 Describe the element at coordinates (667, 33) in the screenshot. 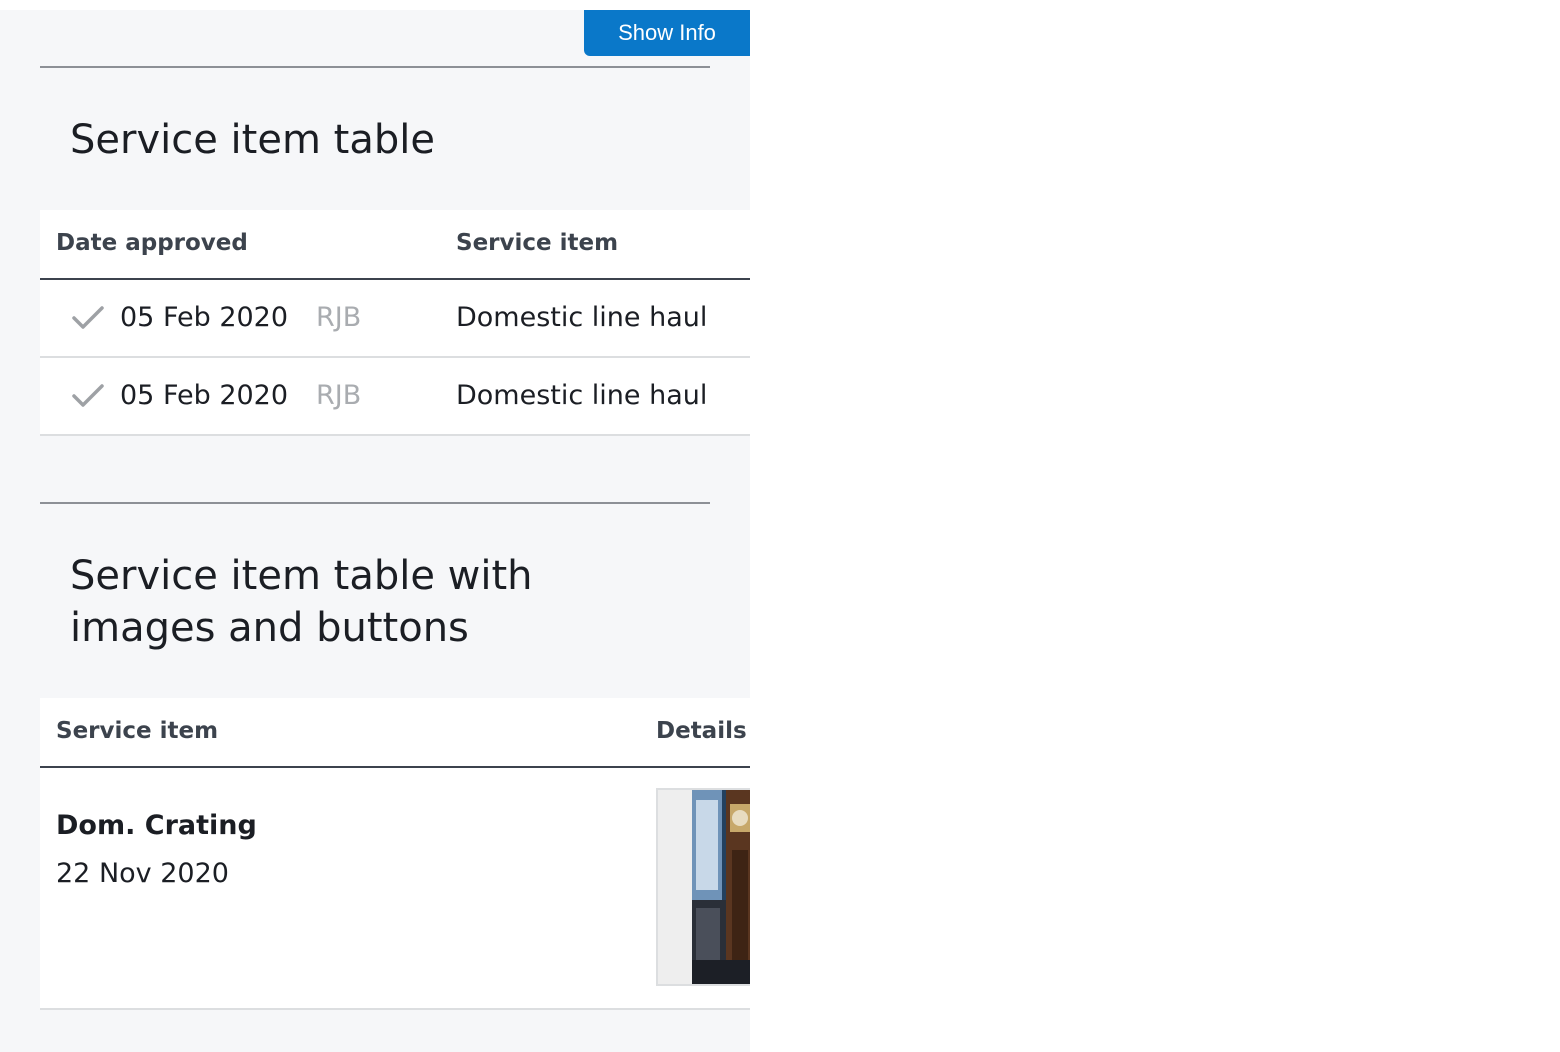

I see `show-info-button: Show Info` at that location.